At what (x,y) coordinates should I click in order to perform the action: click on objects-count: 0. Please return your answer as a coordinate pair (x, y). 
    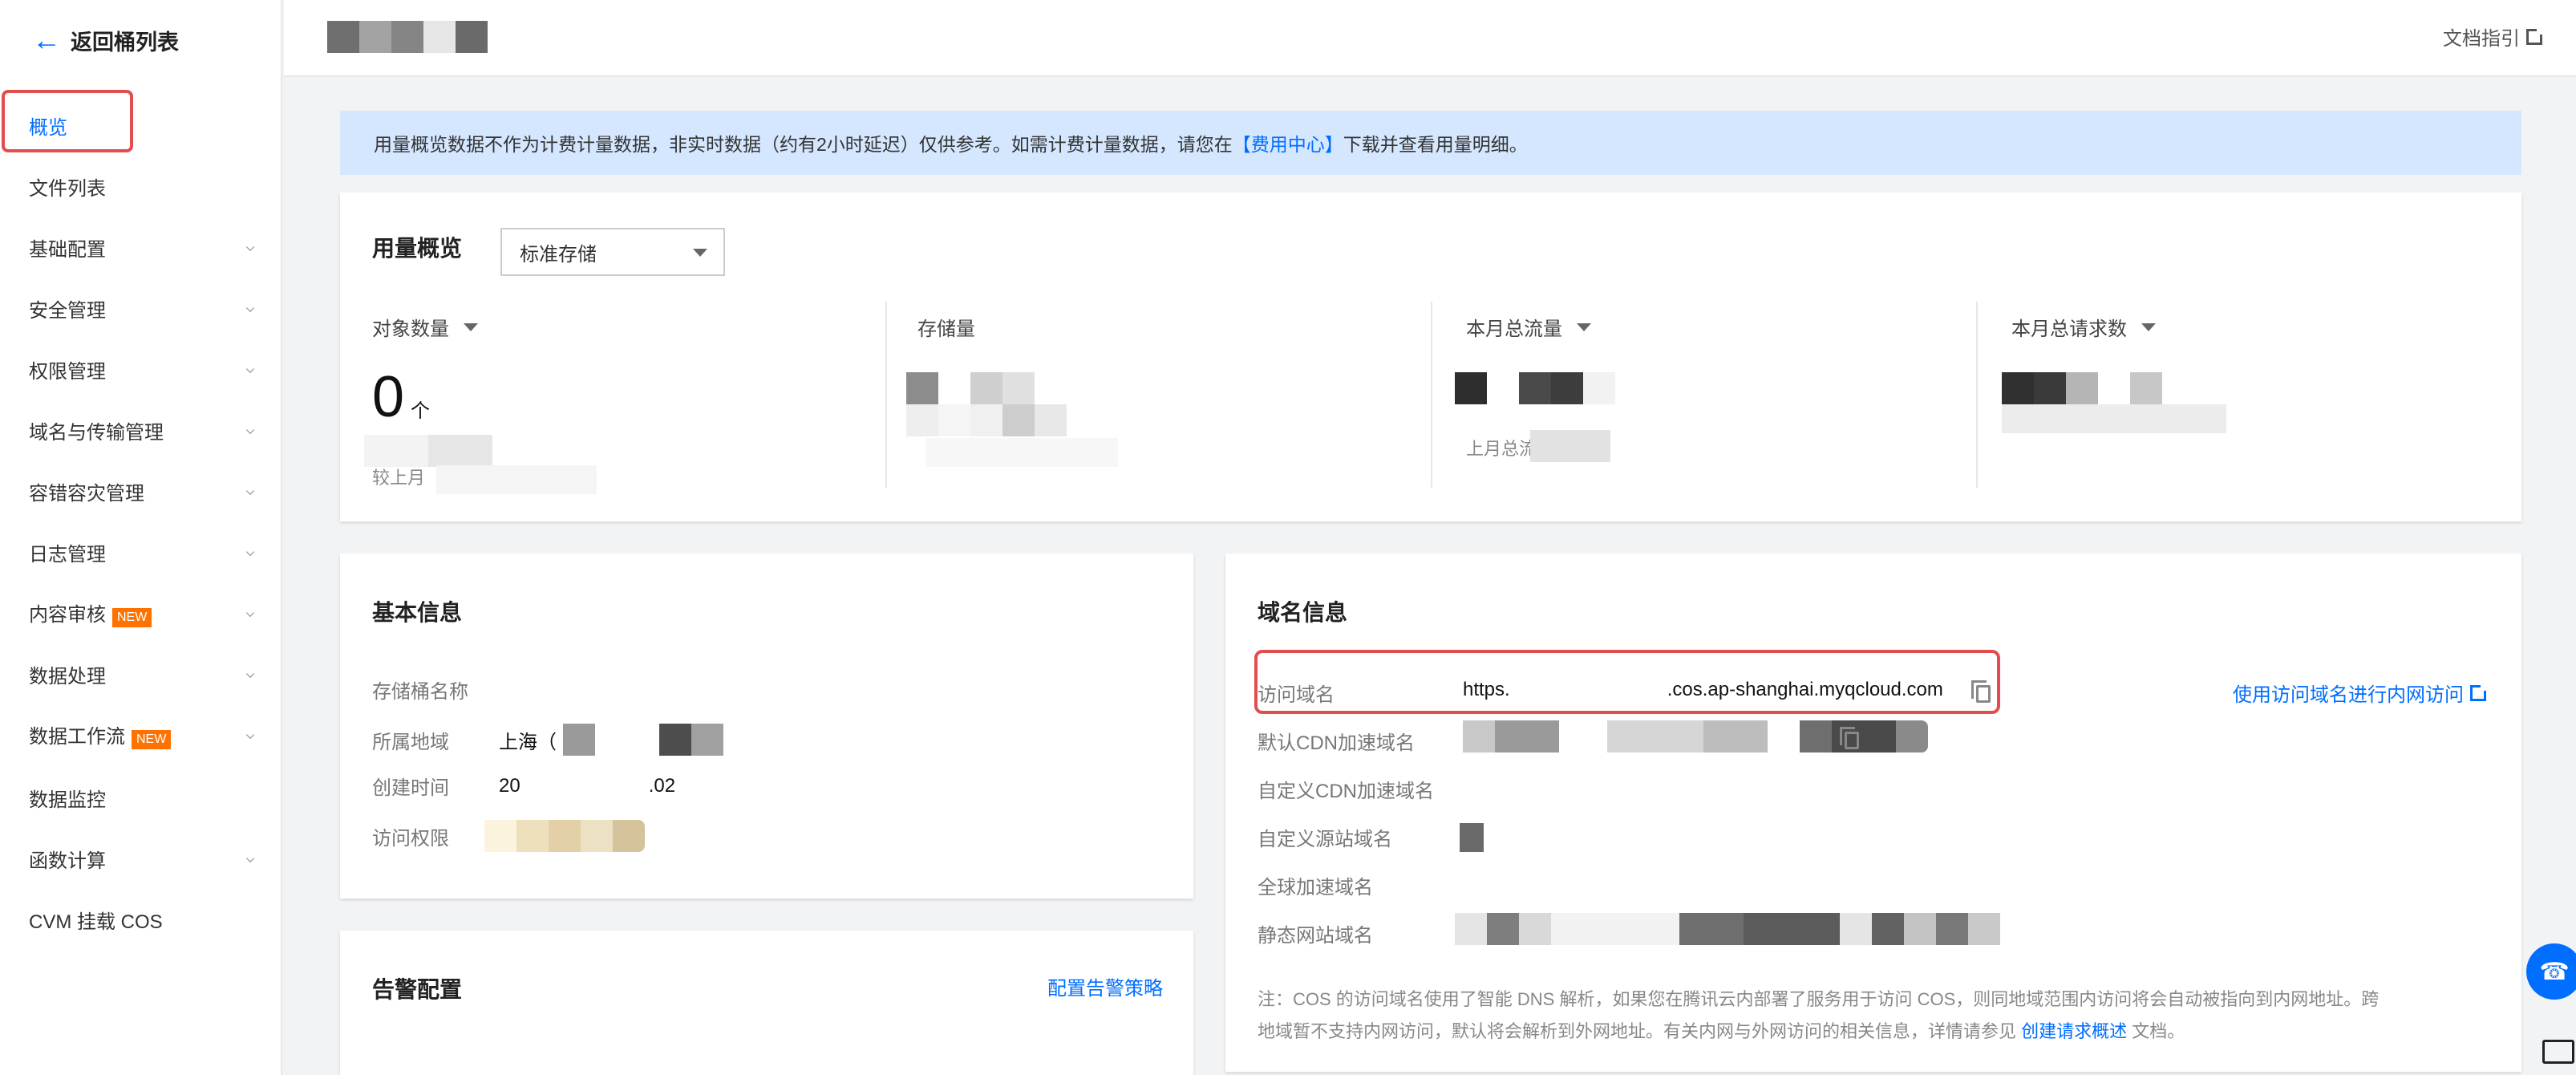
    Looking at the image, I should click on (388, 397).